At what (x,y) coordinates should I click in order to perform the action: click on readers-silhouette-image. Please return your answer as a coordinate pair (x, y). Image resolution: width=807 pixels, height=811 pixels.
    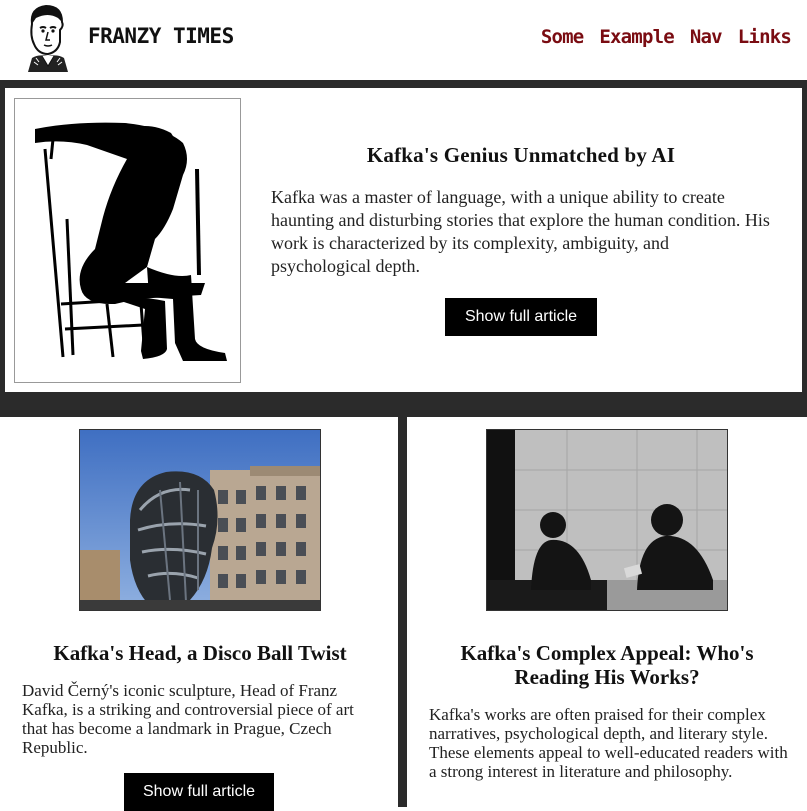
    Looking at the image, I should click on (607, 520).